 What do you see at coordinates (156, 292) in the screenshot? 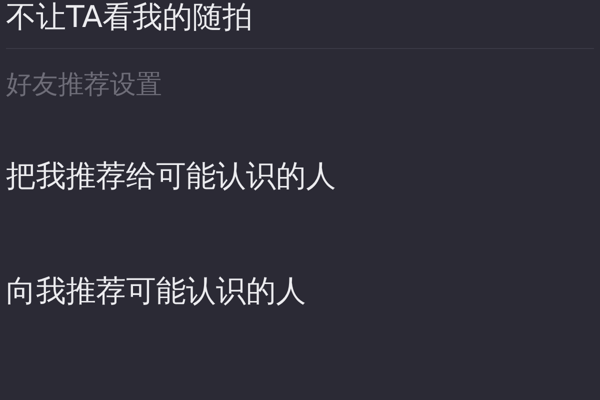
I see `setting-item: 向我推荐可能认识的人` at bounding box center [156, 292].